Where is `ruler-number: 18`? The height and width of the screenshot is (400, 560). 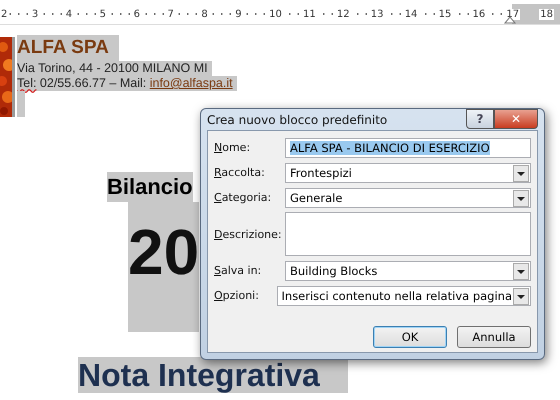 ruler-number: 18 is located at coordinates (546, 14).